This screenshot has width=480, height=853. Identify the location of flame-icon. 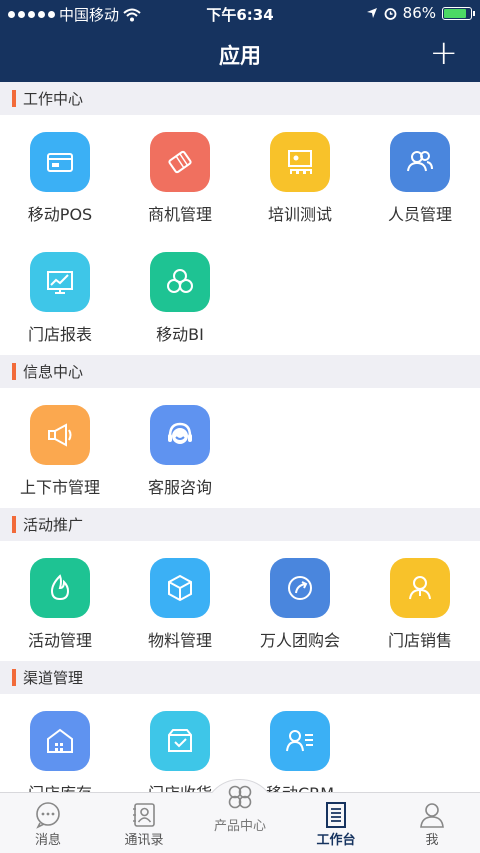
(60, 588).